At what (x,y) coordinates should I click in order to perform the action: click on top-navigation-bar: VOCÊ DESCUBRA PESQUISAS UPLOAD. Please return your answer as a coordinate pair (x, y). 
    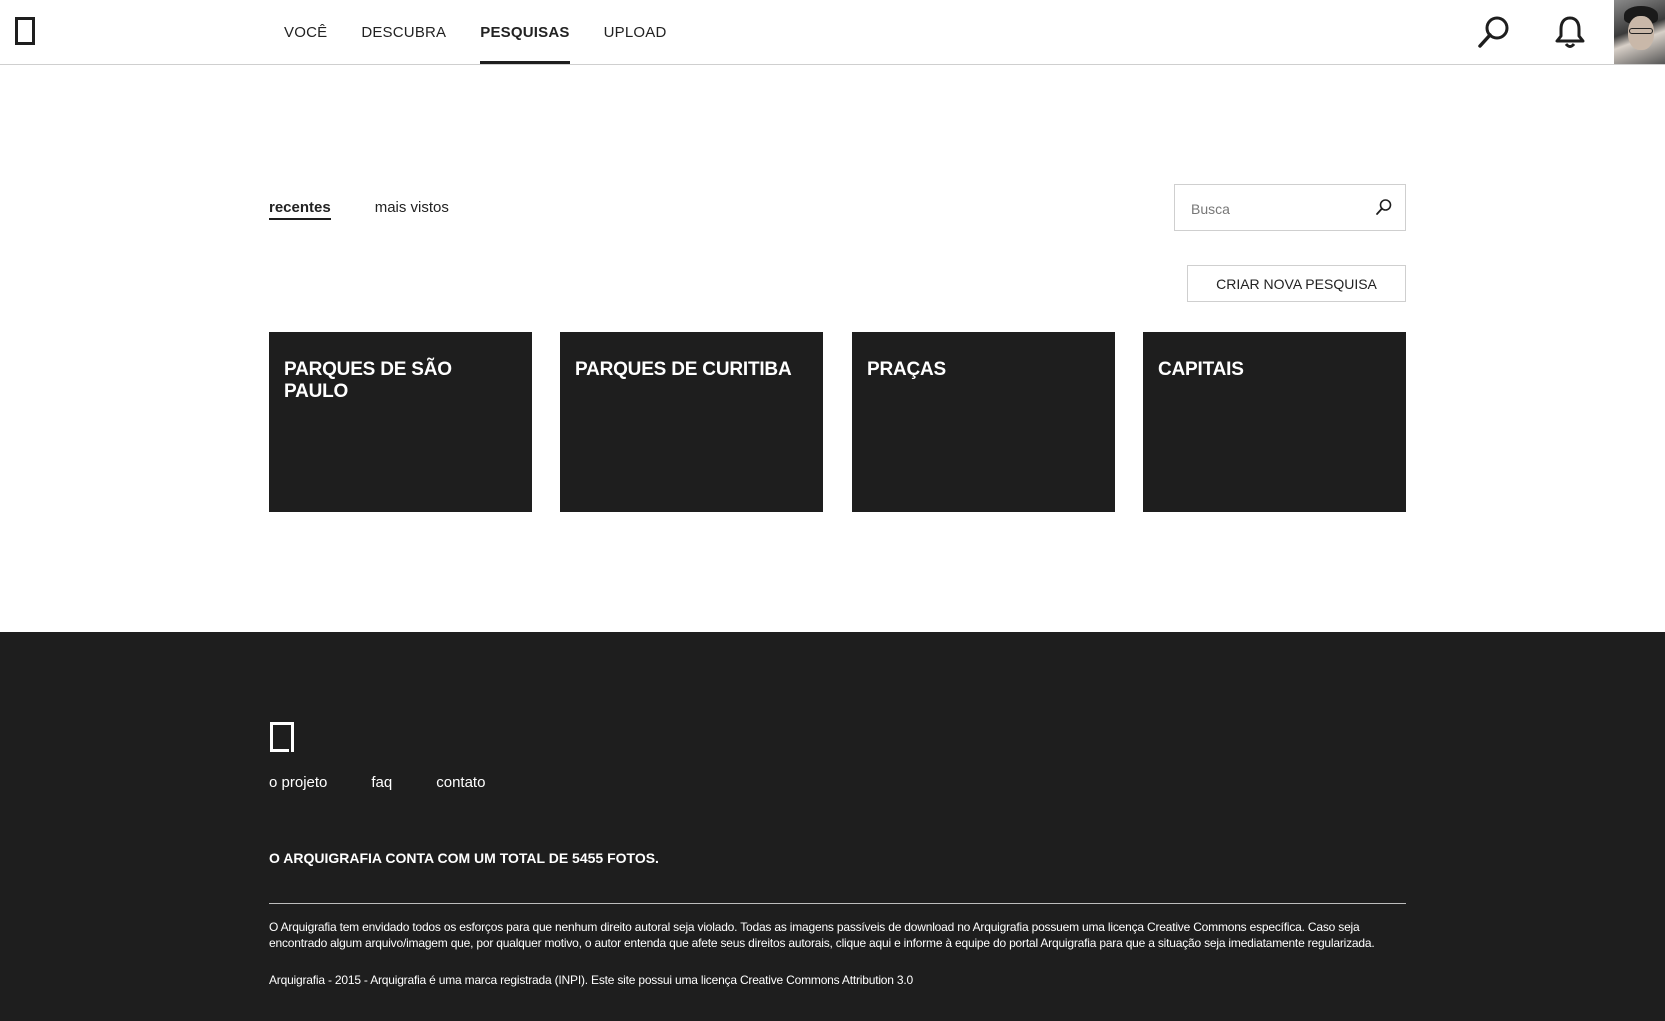
    Looking at the image, I should click on (832, 32).